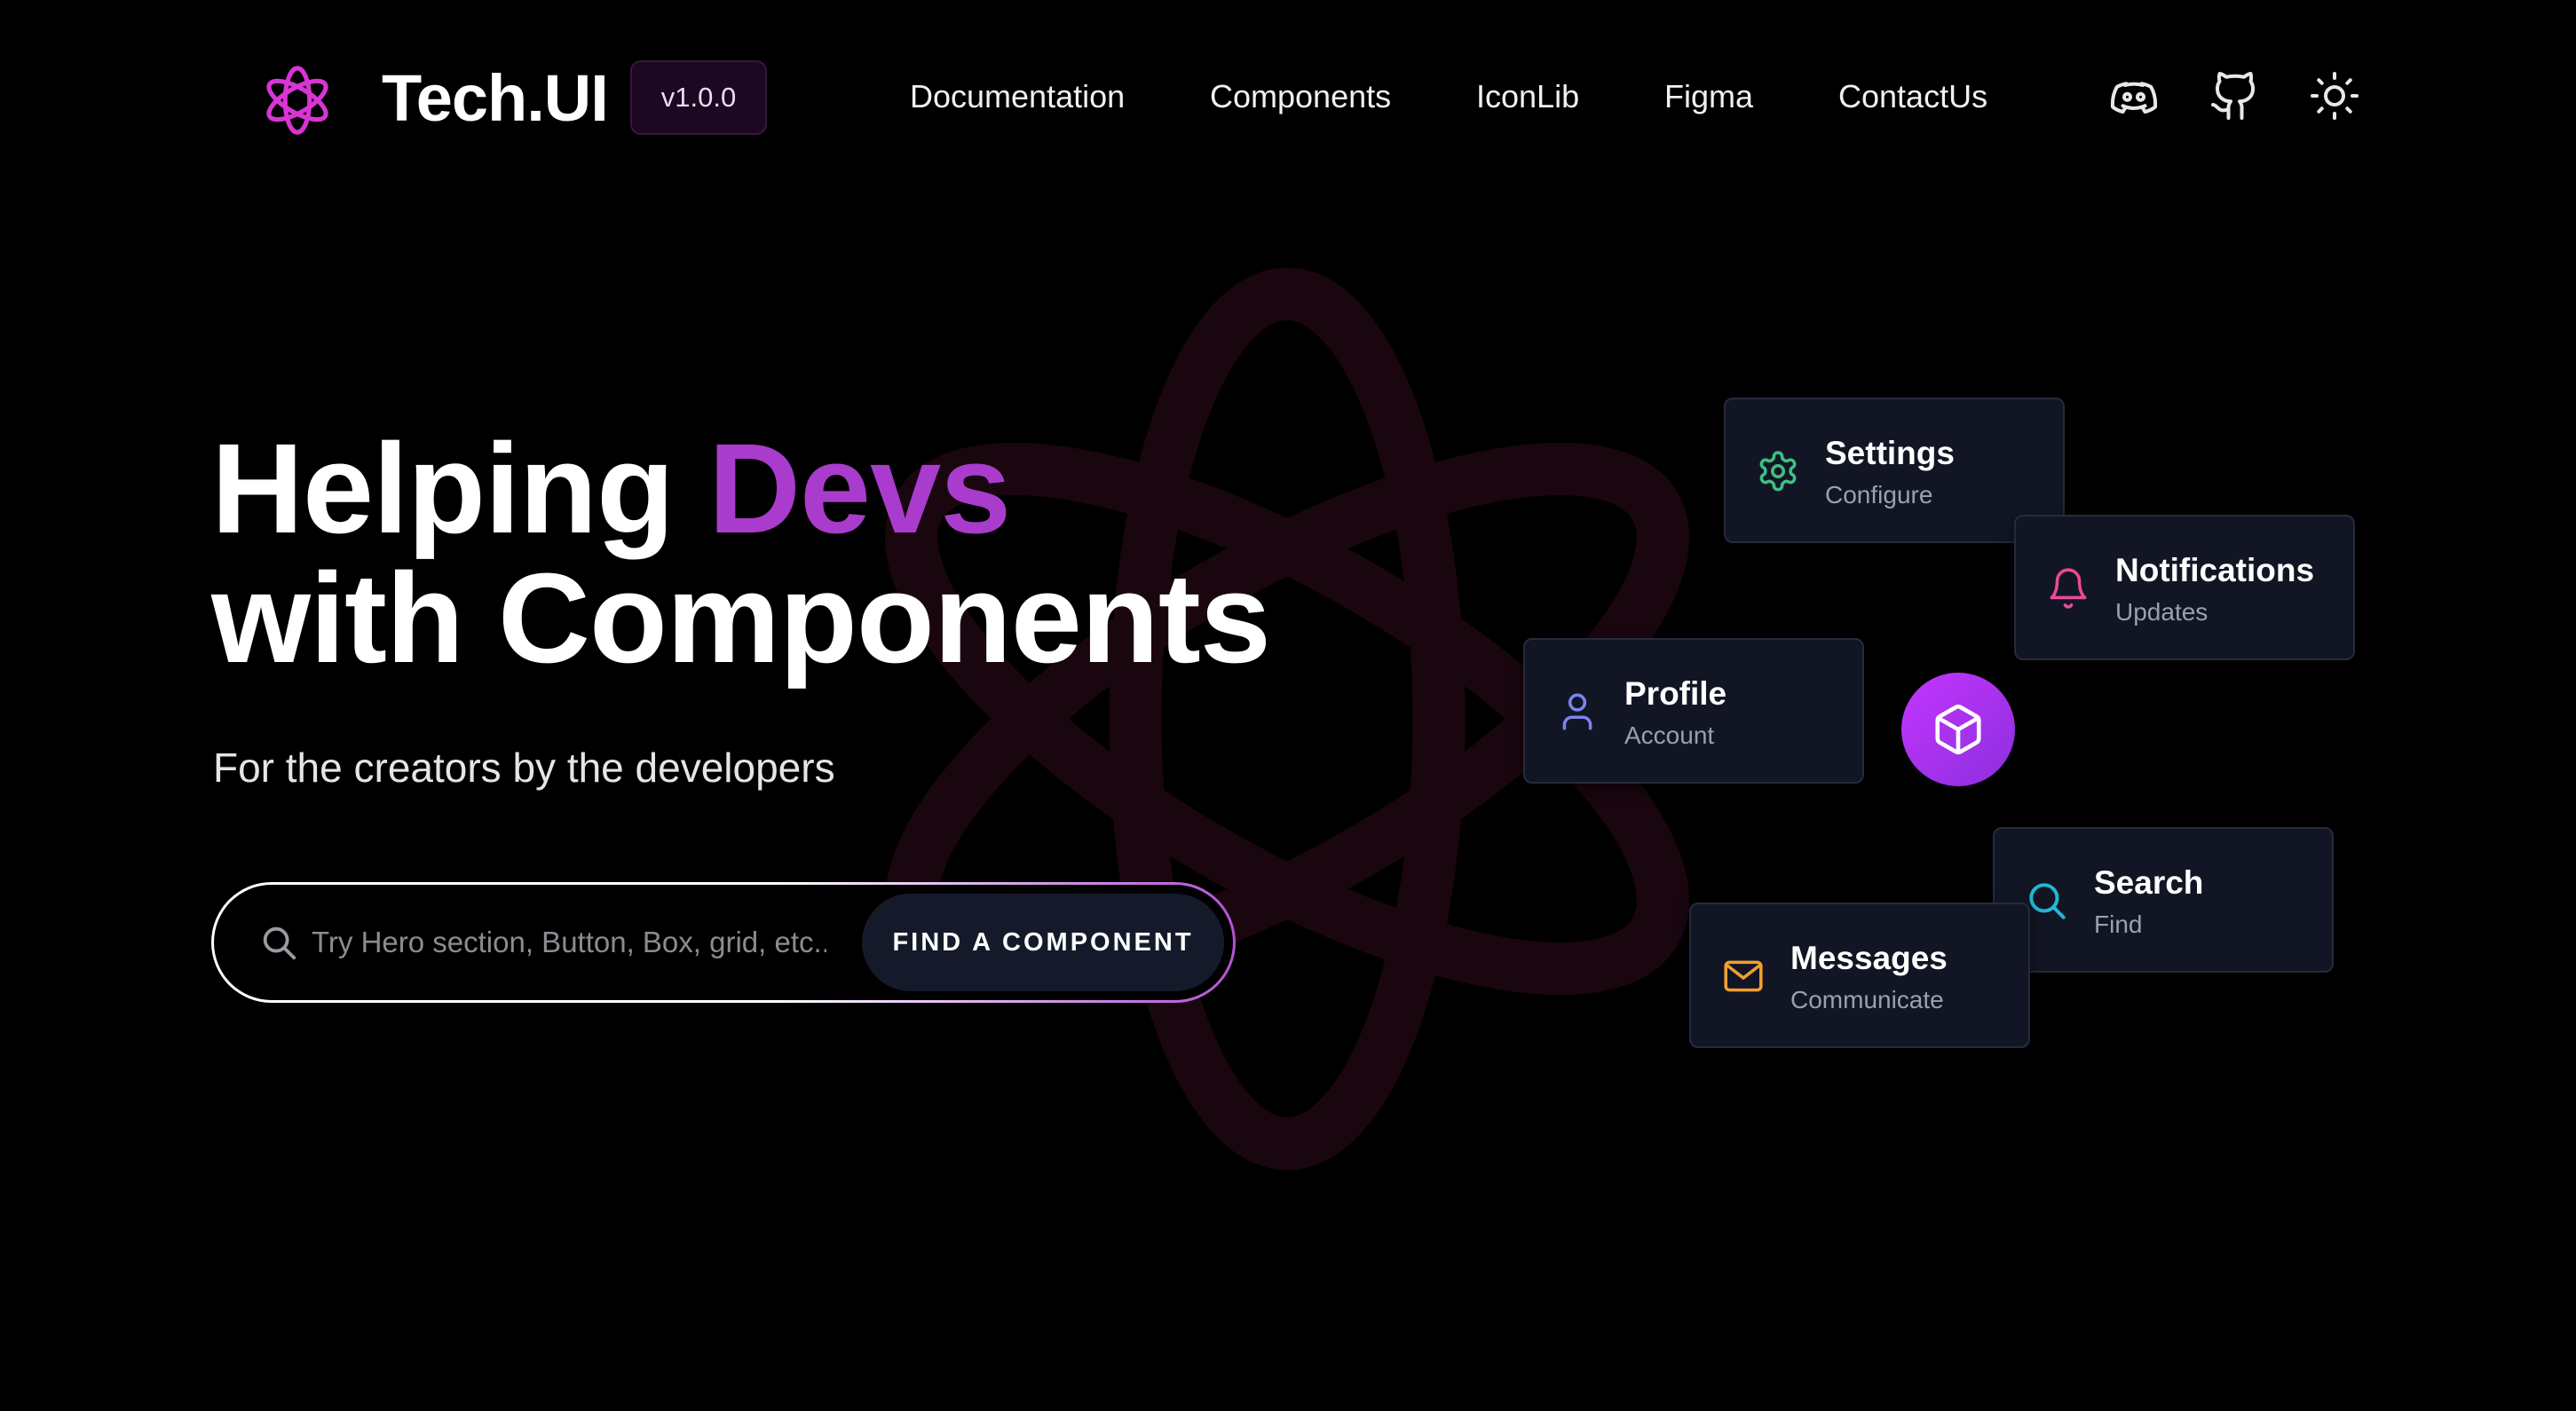 This screenshot has height=1411, width=2576. What do you see at coordinates (1675, 693) in the screenshot?
I see `card-profile-title: Profile` at bounding box center [1675, 693].